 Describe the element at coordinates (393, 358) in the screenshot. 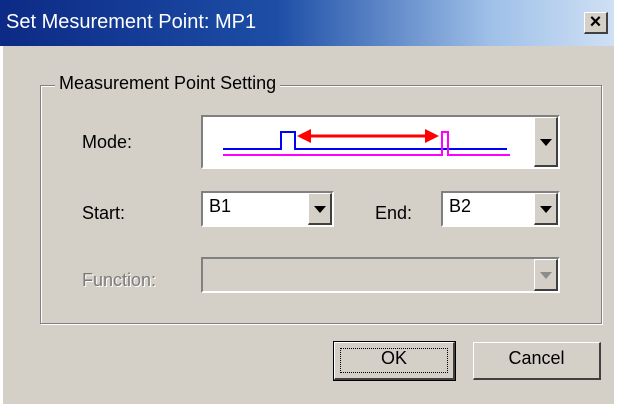

I see `ok-button-label: OK` at that location.